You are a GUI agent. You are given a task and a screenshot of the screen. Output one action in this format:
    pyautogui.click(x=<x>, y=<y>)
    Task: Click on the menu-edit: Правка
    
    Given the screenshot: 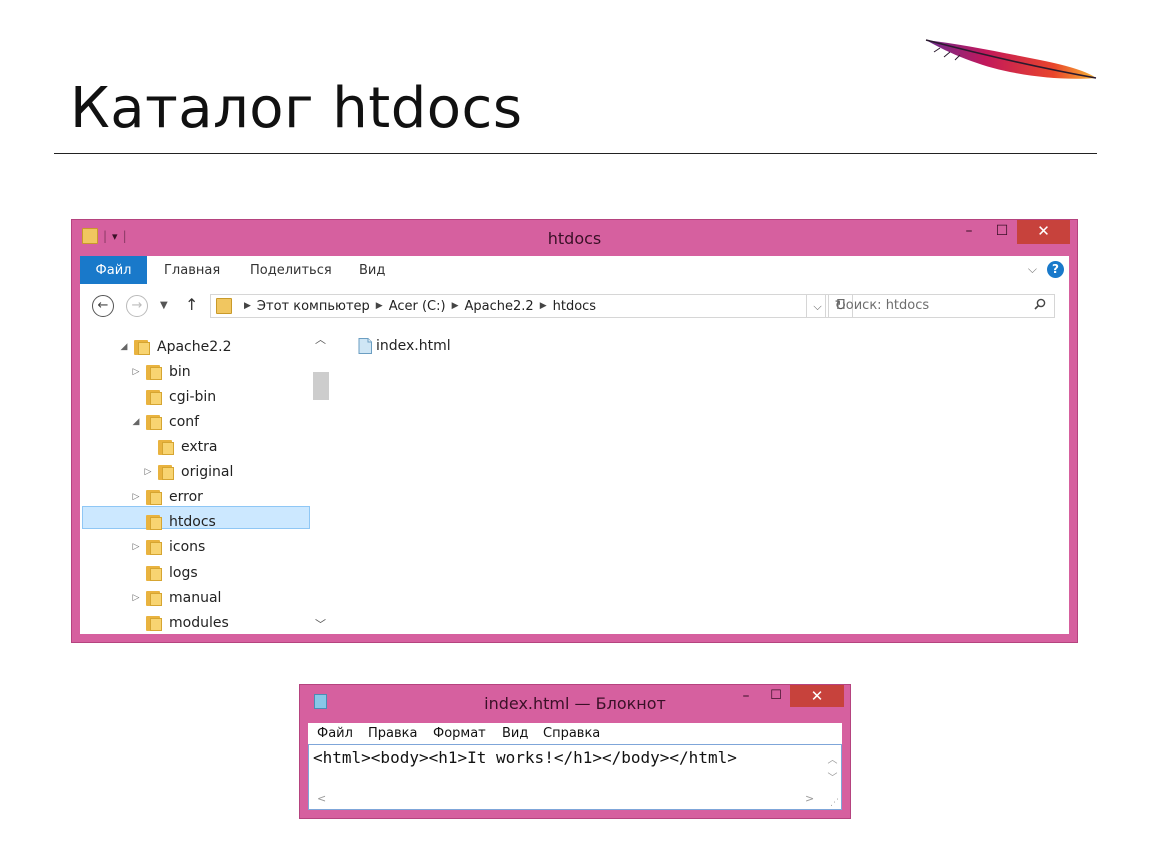 What is the action you would take?
    pyautogui.click(x=392, y=733)
    